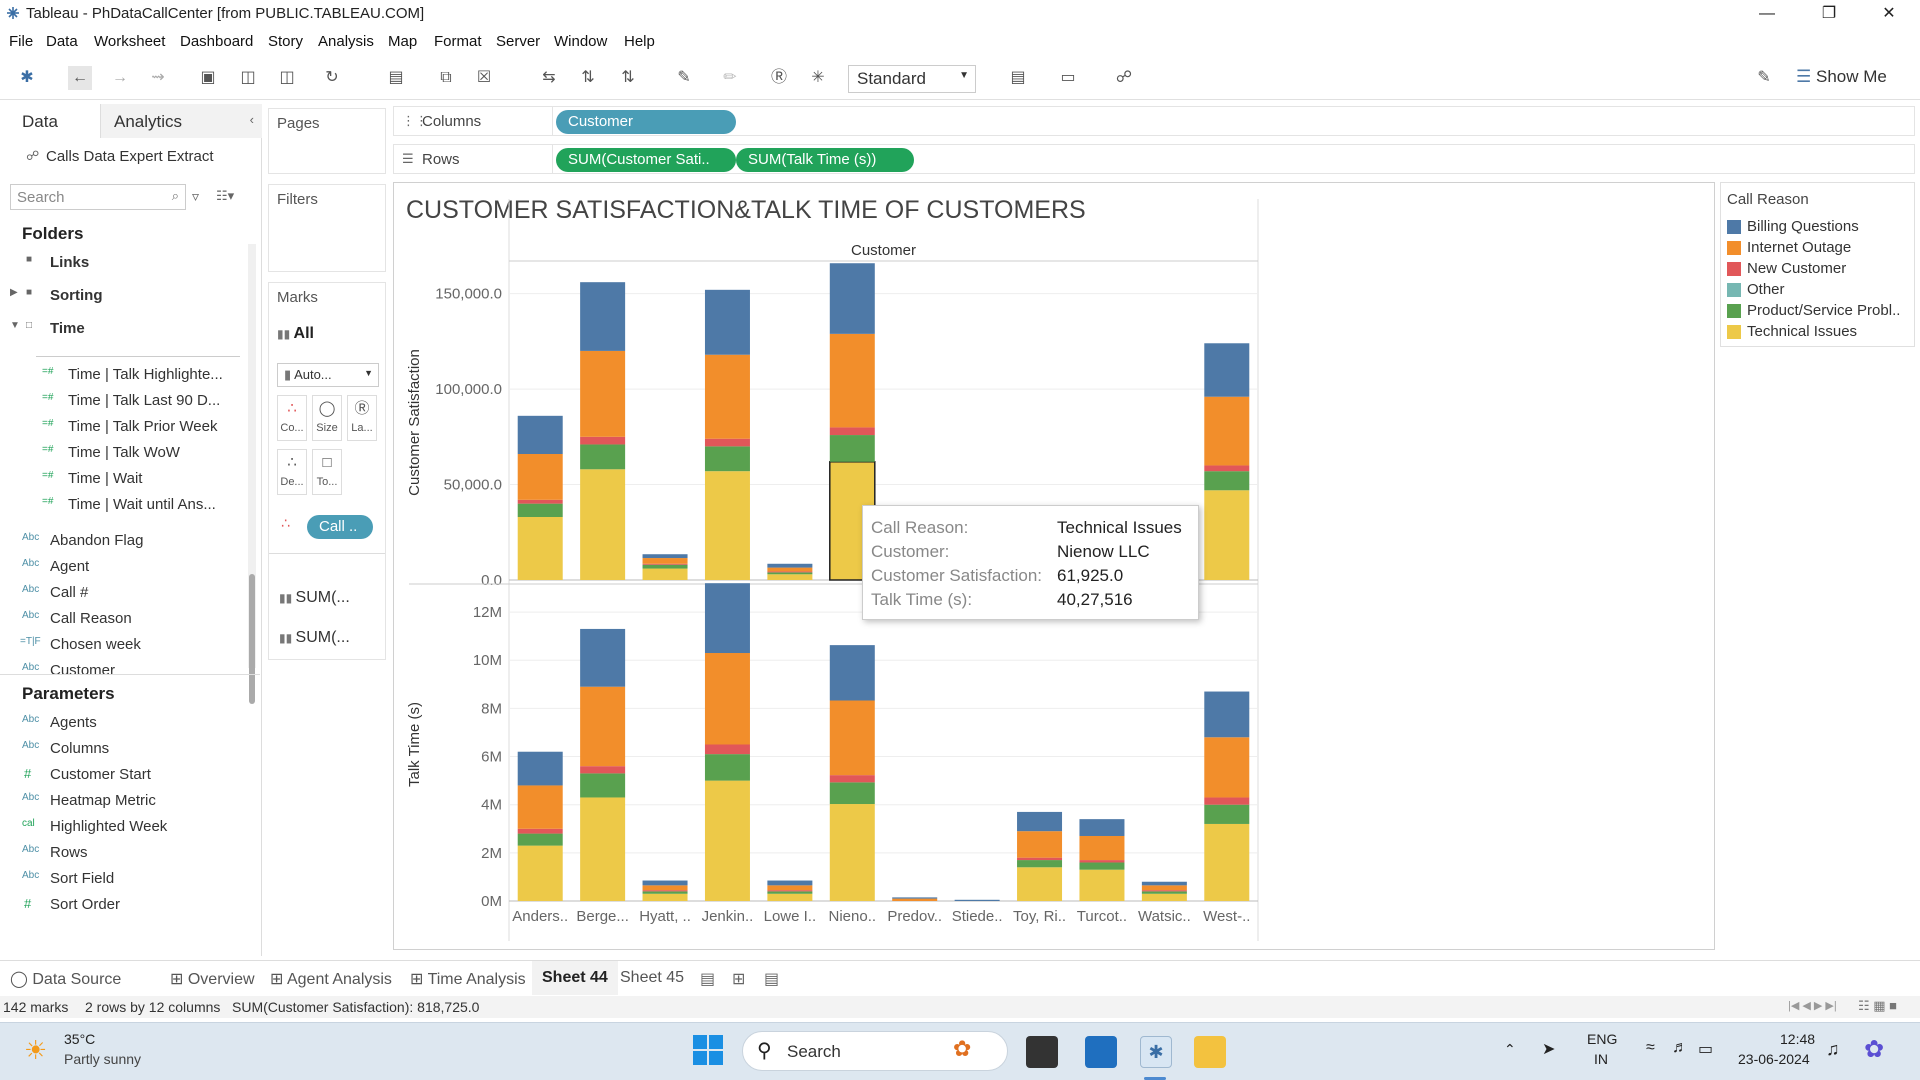 The height and width of the screenshot is (1080, 1920). Describe the element at coordinates (1767, 14) in the screenshot. I see `minimize-button: —` at that location.